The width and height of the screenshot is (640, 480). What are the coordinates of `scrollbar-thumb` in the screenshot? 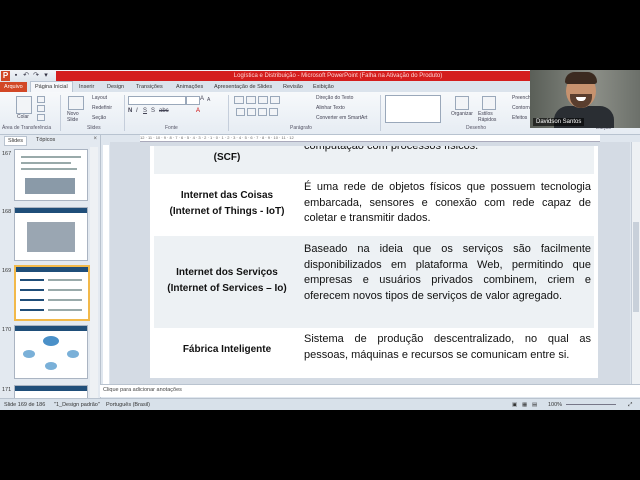 It's located at (636, 267).